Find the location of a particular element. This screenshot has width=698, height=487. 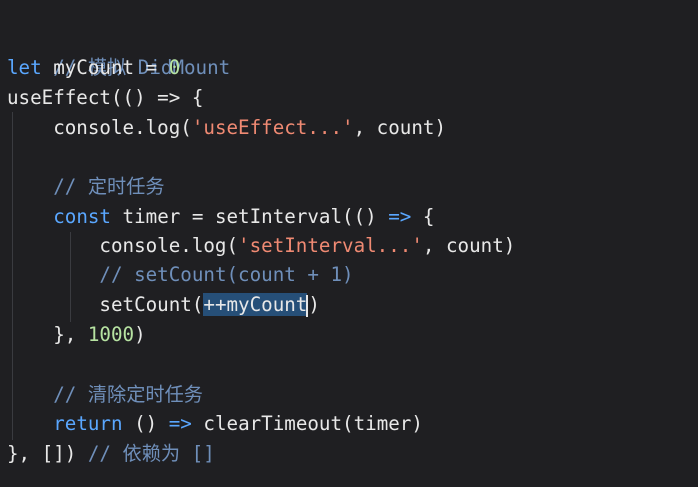

comment-token: // 定时任务 is located at coordinates (109, 186).